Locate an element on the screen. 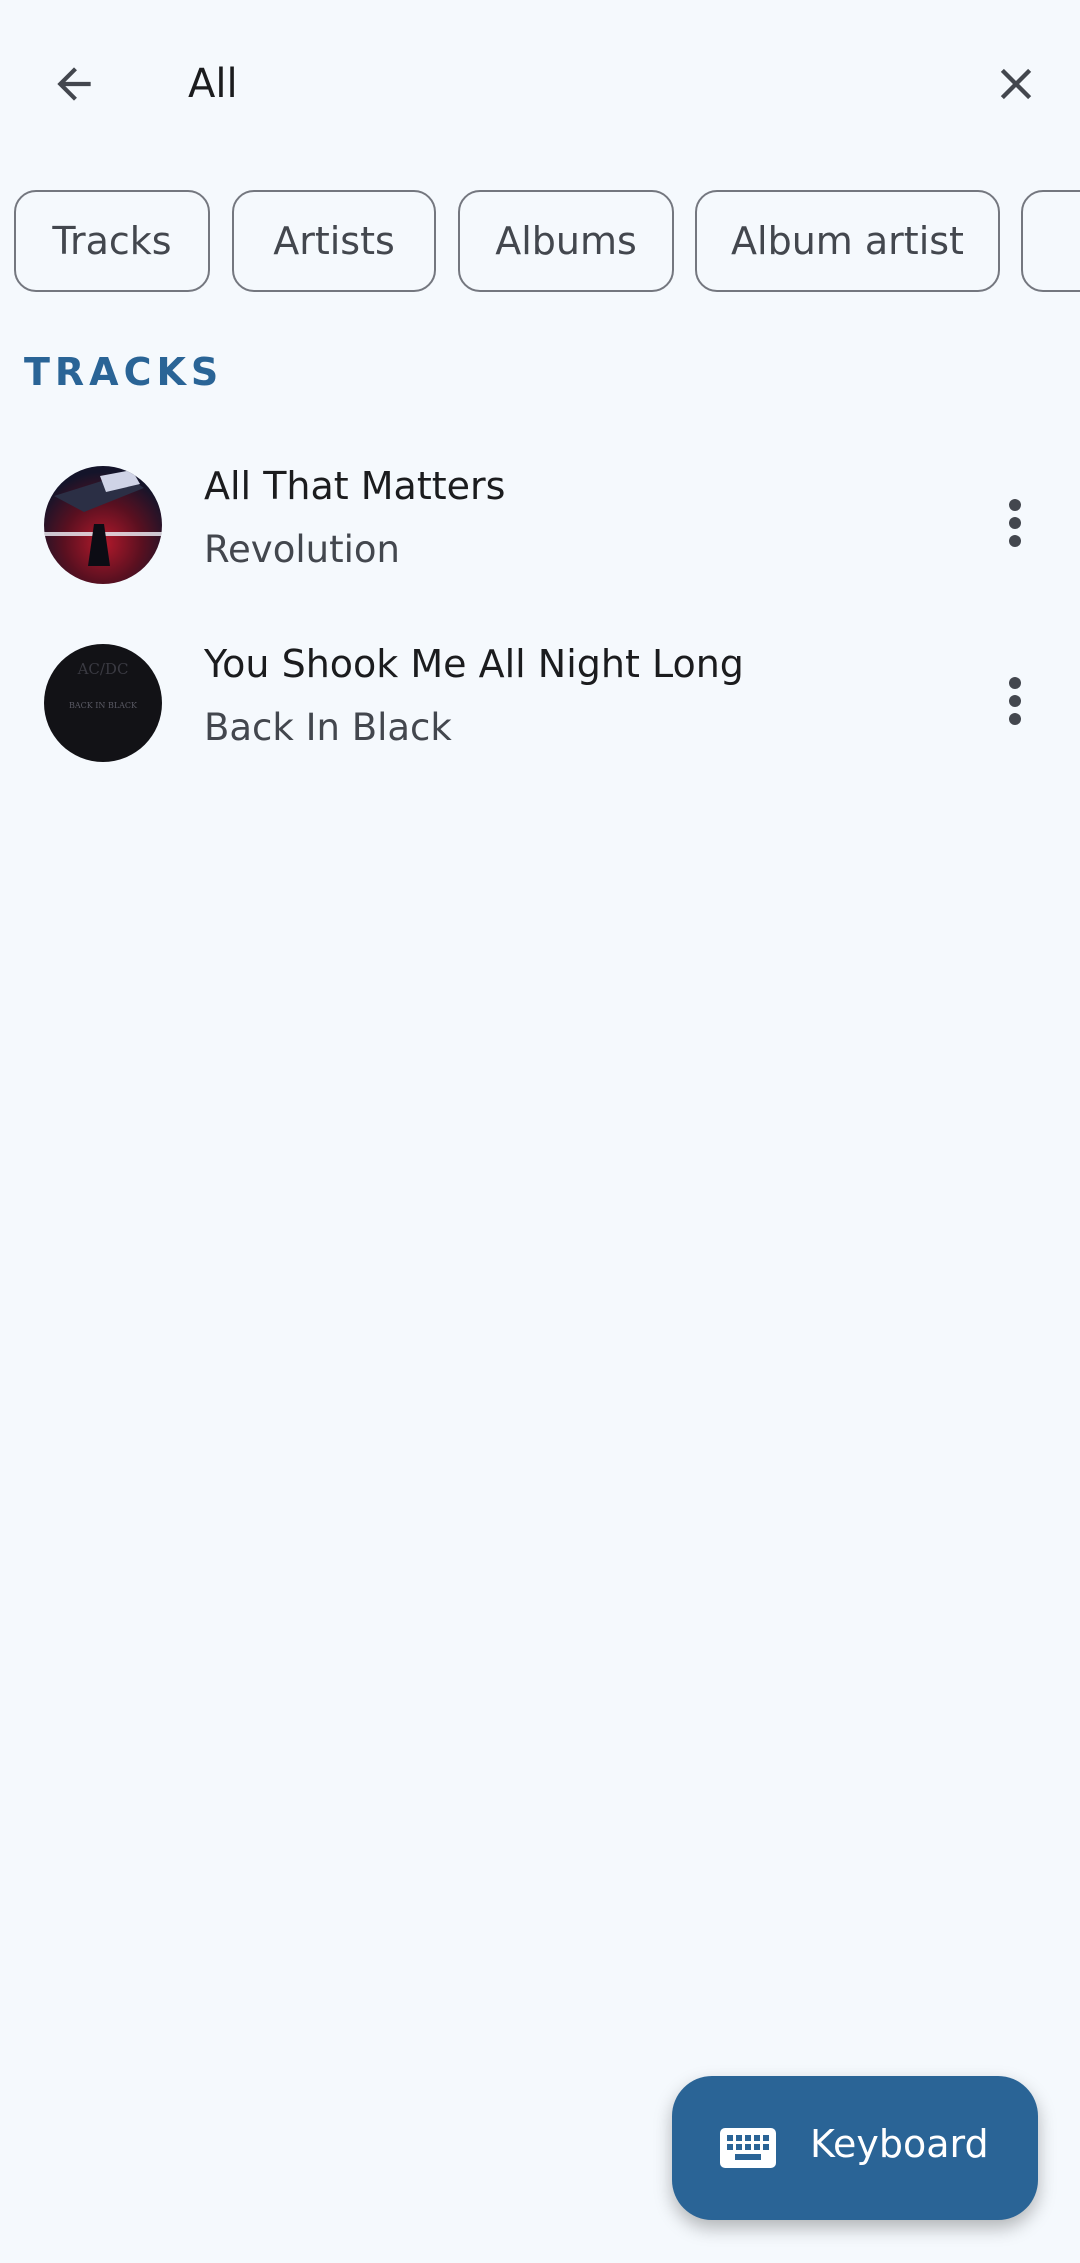 The width and height of the screenshot is (1080, 2263). track-title: All That Matters is located at coordinates (355, 486).